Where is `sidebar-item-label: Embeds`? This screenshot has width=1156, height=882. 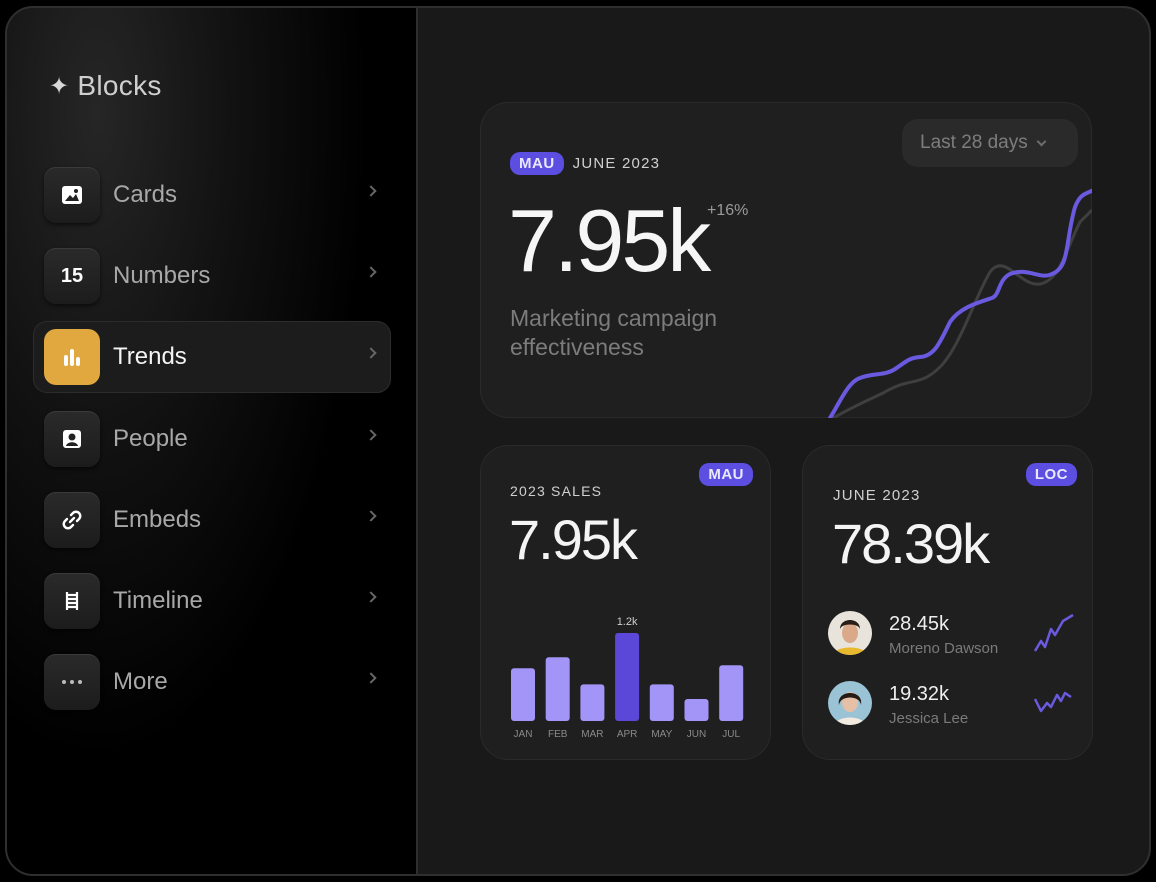 sidebar-item-label: Embeds is located at coordinates (157, 519).